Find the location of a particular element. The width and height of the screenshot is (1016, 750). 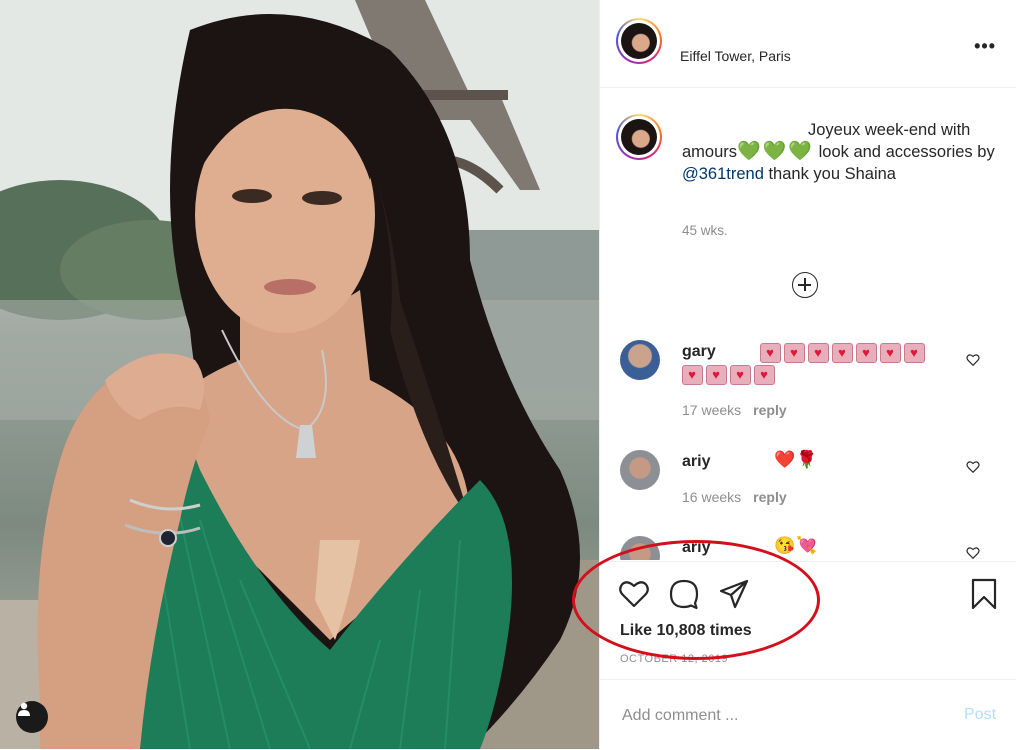

likes-count: Like 10,808 times is located at coordinates (686, 631).